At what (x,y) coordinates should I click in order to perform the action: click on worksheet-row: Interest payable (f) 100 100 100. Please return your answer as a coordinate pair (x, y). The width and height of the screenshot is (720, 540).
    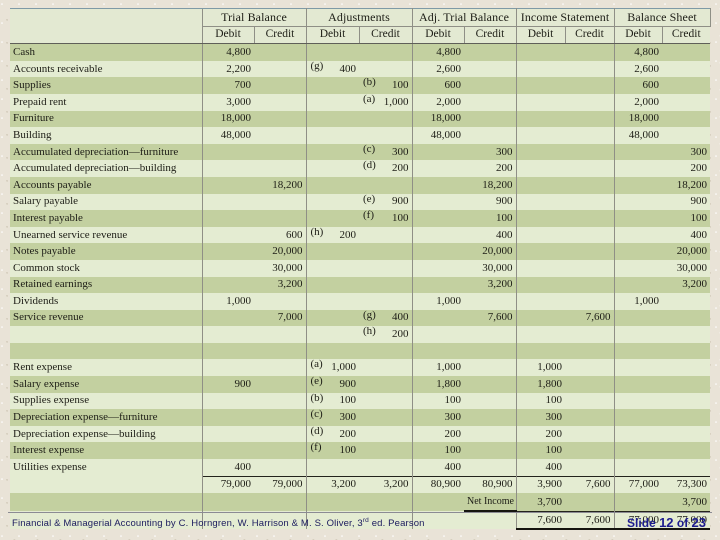
    Looking at the image, I should click on (360, 218).